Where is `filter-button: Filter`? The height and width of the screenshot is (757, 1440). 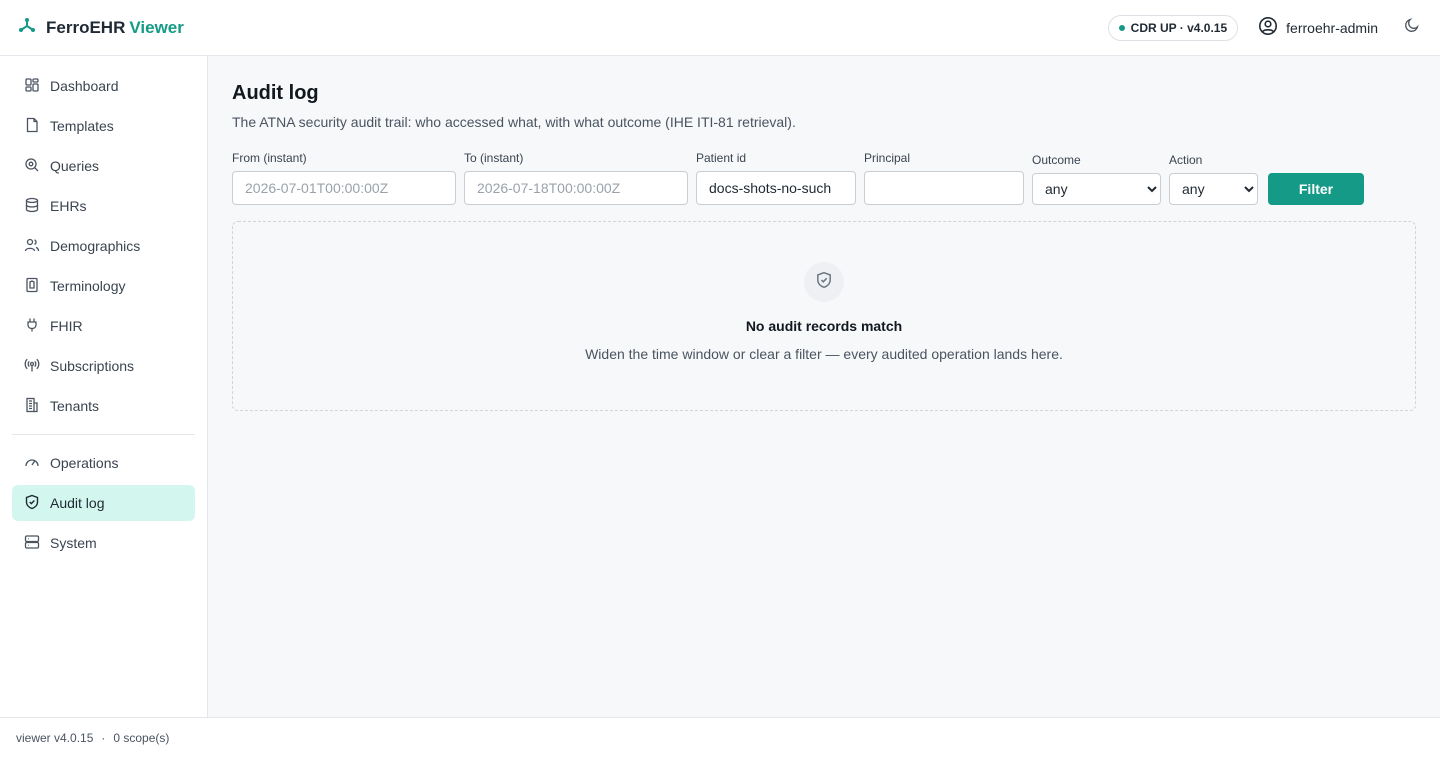 filter-button: Filter is located at coordinates (1316, 189).